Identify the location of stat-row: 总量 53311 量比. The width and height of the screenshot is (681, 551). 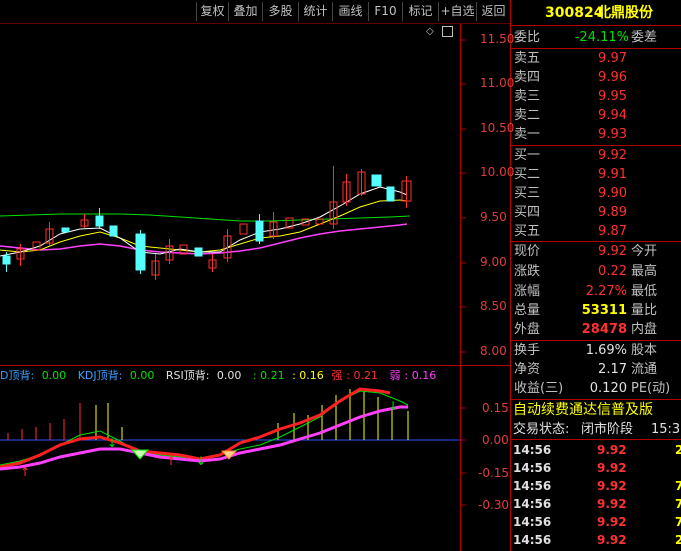
(586, 310).